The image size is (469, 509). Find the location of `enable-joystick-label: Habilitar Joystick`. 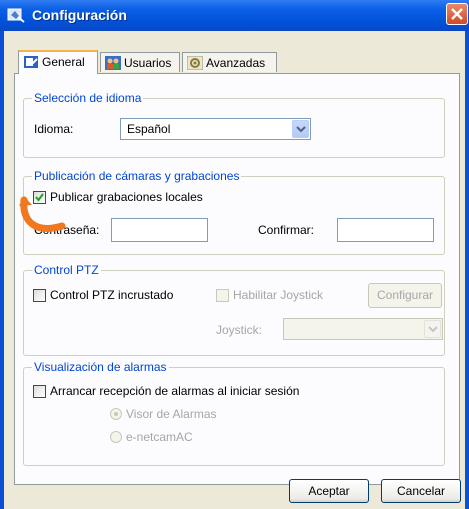

enable-joystick-label: Habilitar Joystick is located at coordinates (278, 295).